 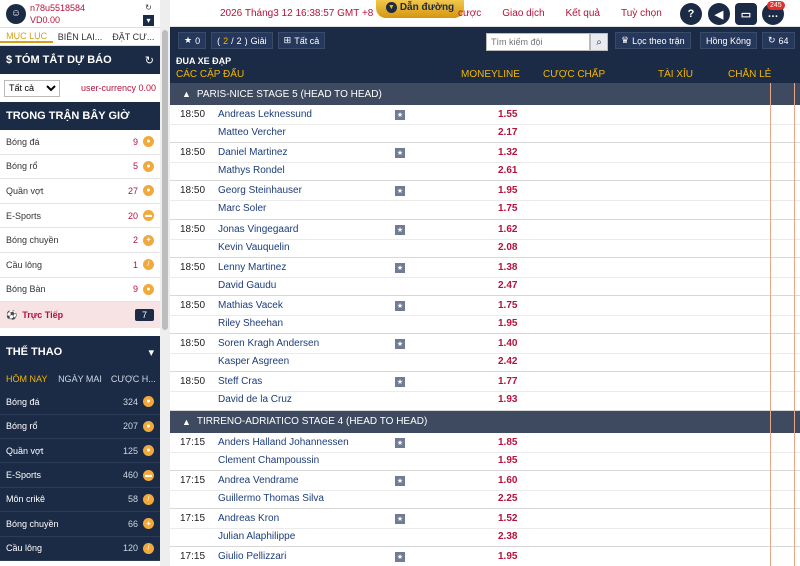 What do you see at coordinates (246, 40) in the screenshot?
I see `pager-close: )` at bounding box center [246, 40].